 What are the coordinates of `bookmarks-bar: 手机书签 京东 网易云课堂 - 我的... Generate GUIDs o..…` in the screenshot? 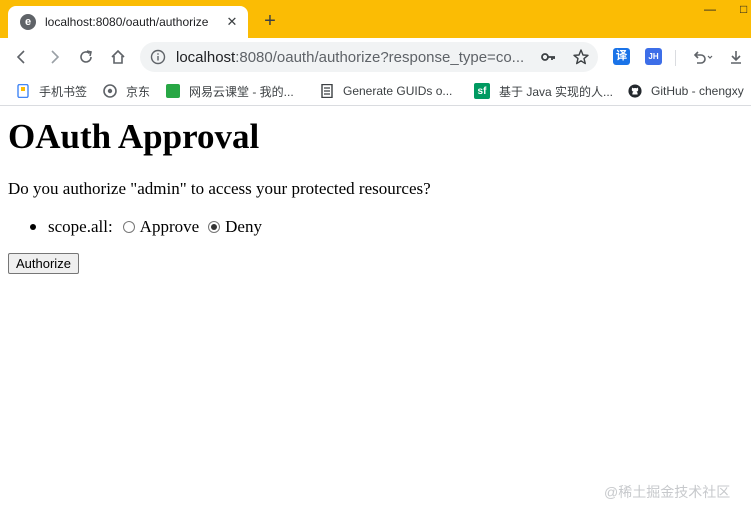 It's located at (375, 91).